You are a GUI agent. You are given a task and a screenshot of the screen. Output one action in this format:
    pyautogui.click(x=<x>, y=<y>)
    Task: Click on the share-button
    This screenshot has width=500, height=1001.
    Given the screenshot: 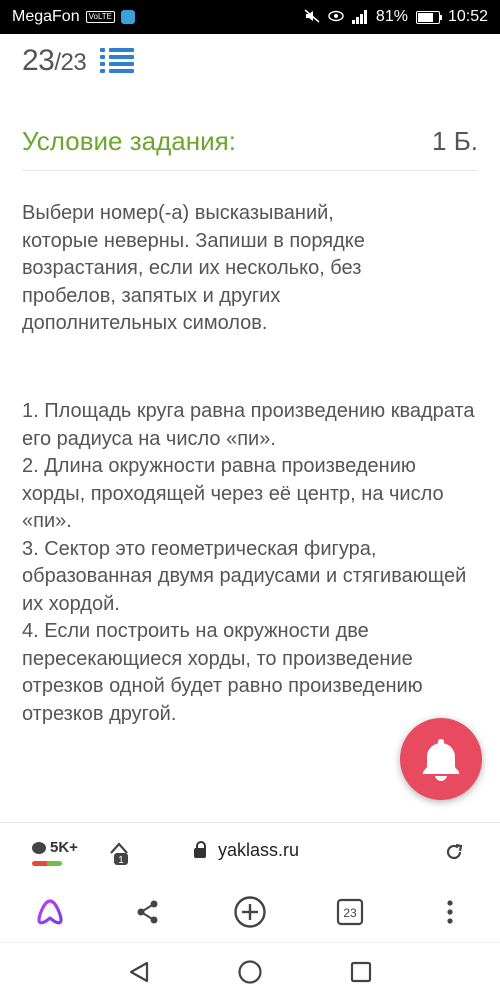 What is the action you would take?
    pyautogui.click(x=148, y=912)
    